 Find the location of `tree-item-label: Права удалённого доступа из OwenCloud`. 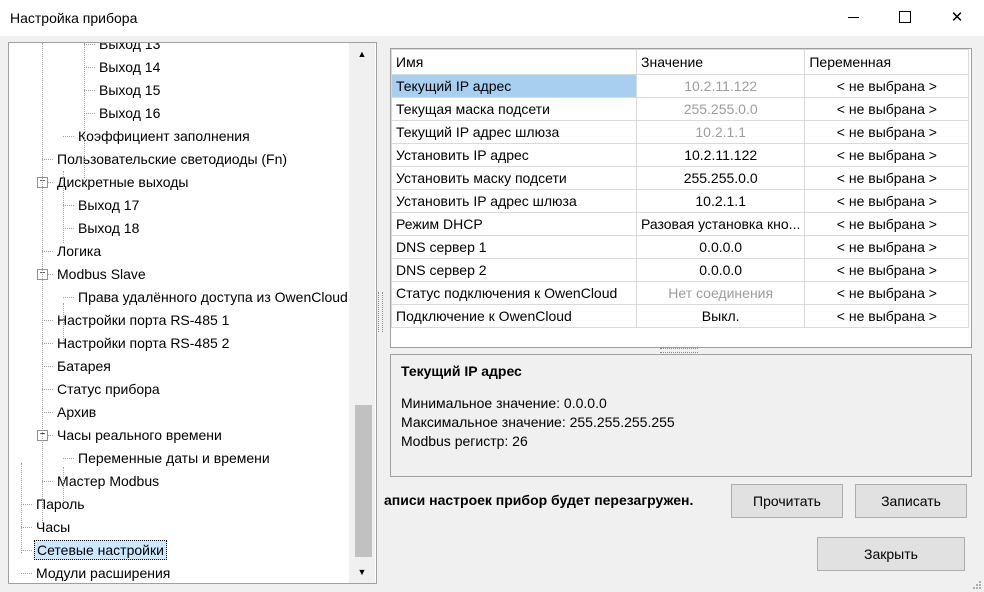

tree-item-label: Права удалённого доступа из OwenCloud is located at coordinates (213, 297).